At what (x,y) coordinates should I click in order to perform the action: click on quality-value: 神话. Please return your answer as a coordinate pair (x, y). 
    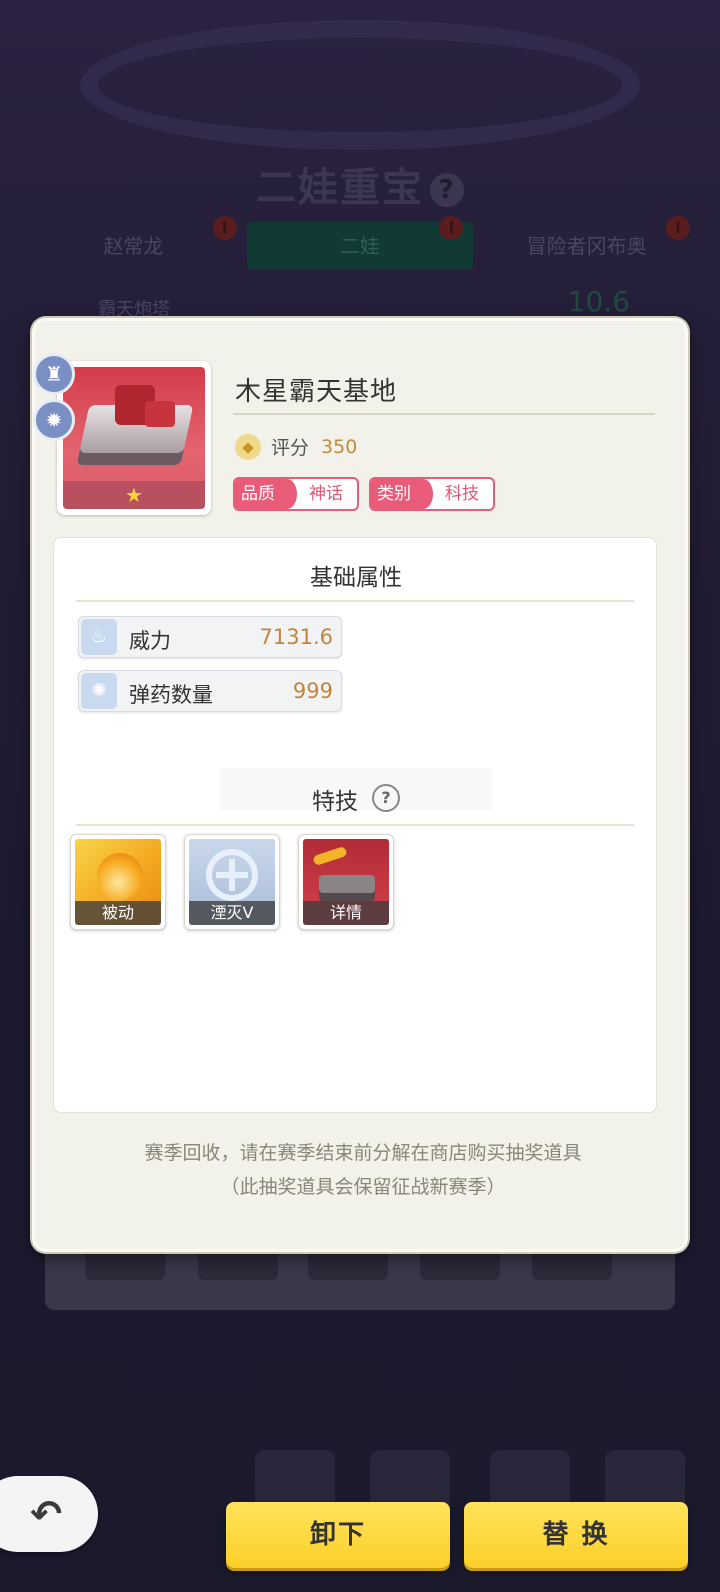
    Looking at the image, I should click on (326, 494).